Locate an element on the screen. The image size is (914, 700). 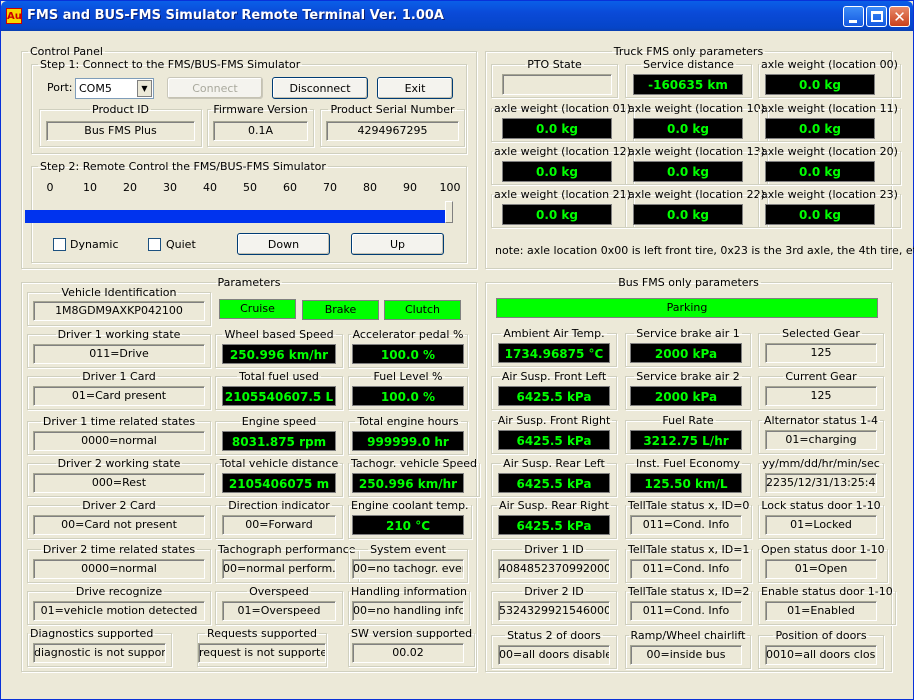
susp-rear-right-value: 6425.5 kPa is located at coordinates (554, 525).